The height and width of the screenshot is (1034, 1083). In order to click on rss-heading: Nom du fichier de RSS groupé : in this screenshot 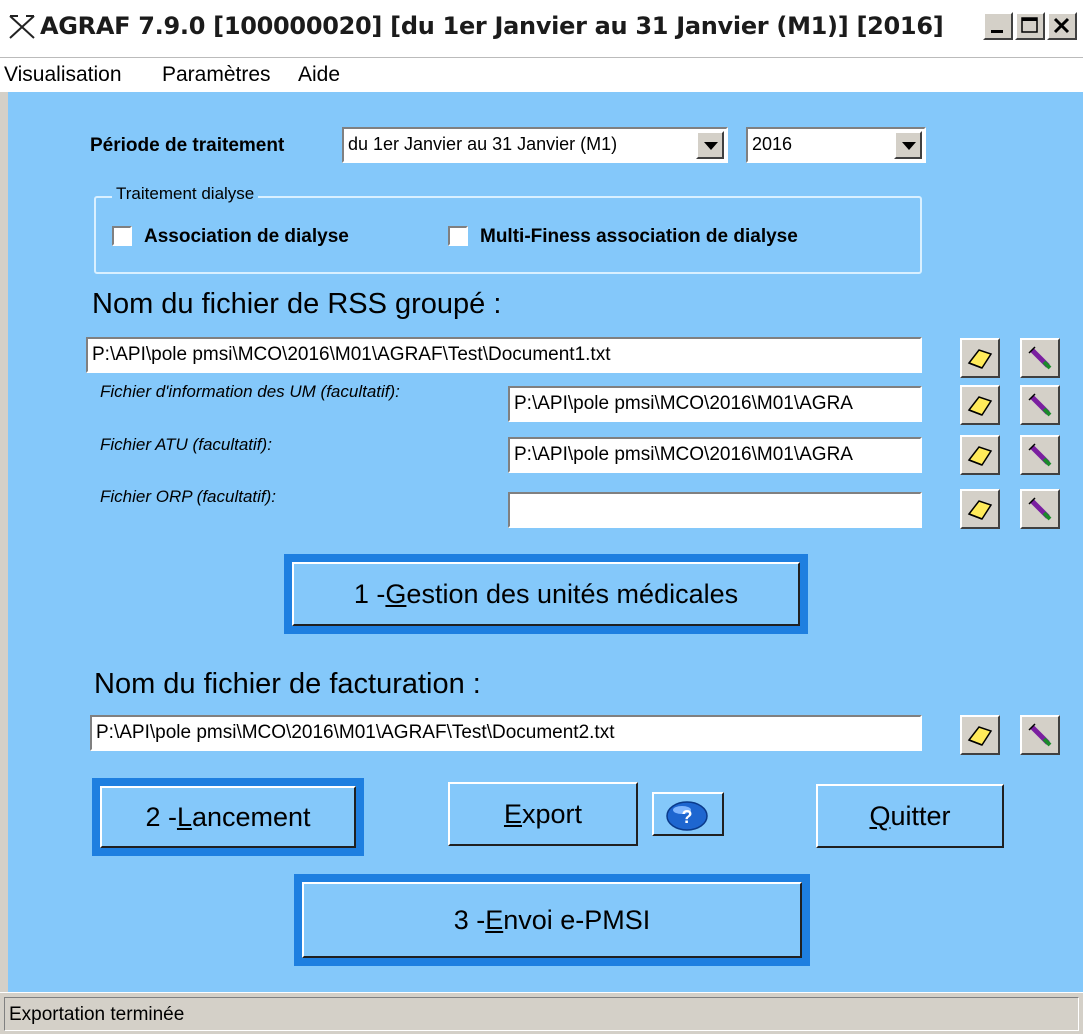, I will do `click(297, 304)`.